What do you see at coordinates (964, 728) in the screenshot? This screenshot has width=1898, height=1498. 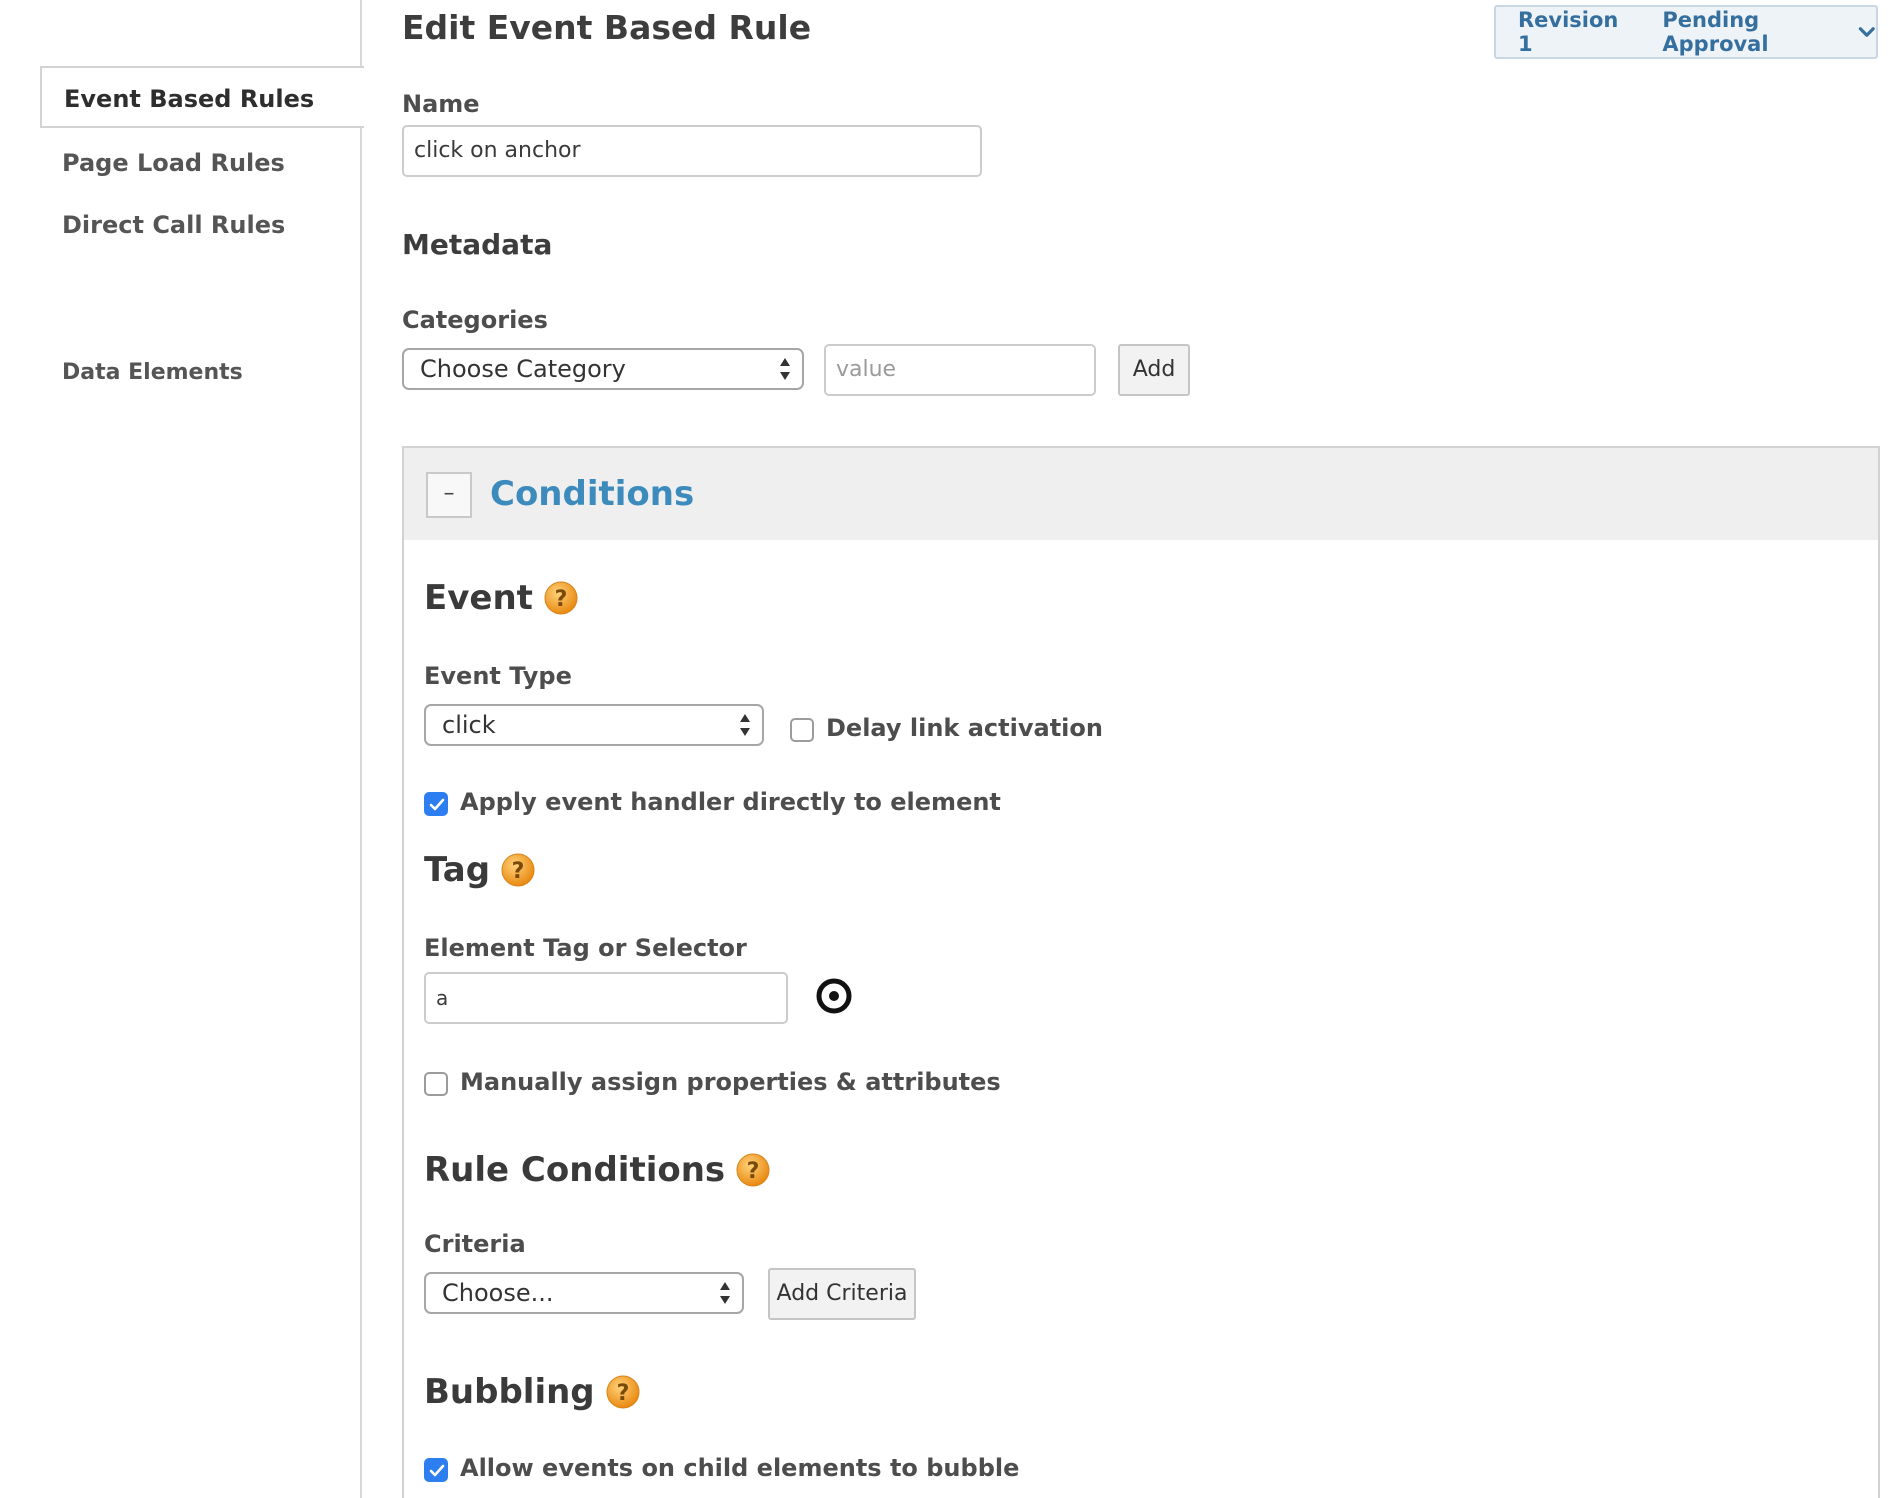 I see `delay-link-label: Delay link activation` at bounding box center [964, 728].